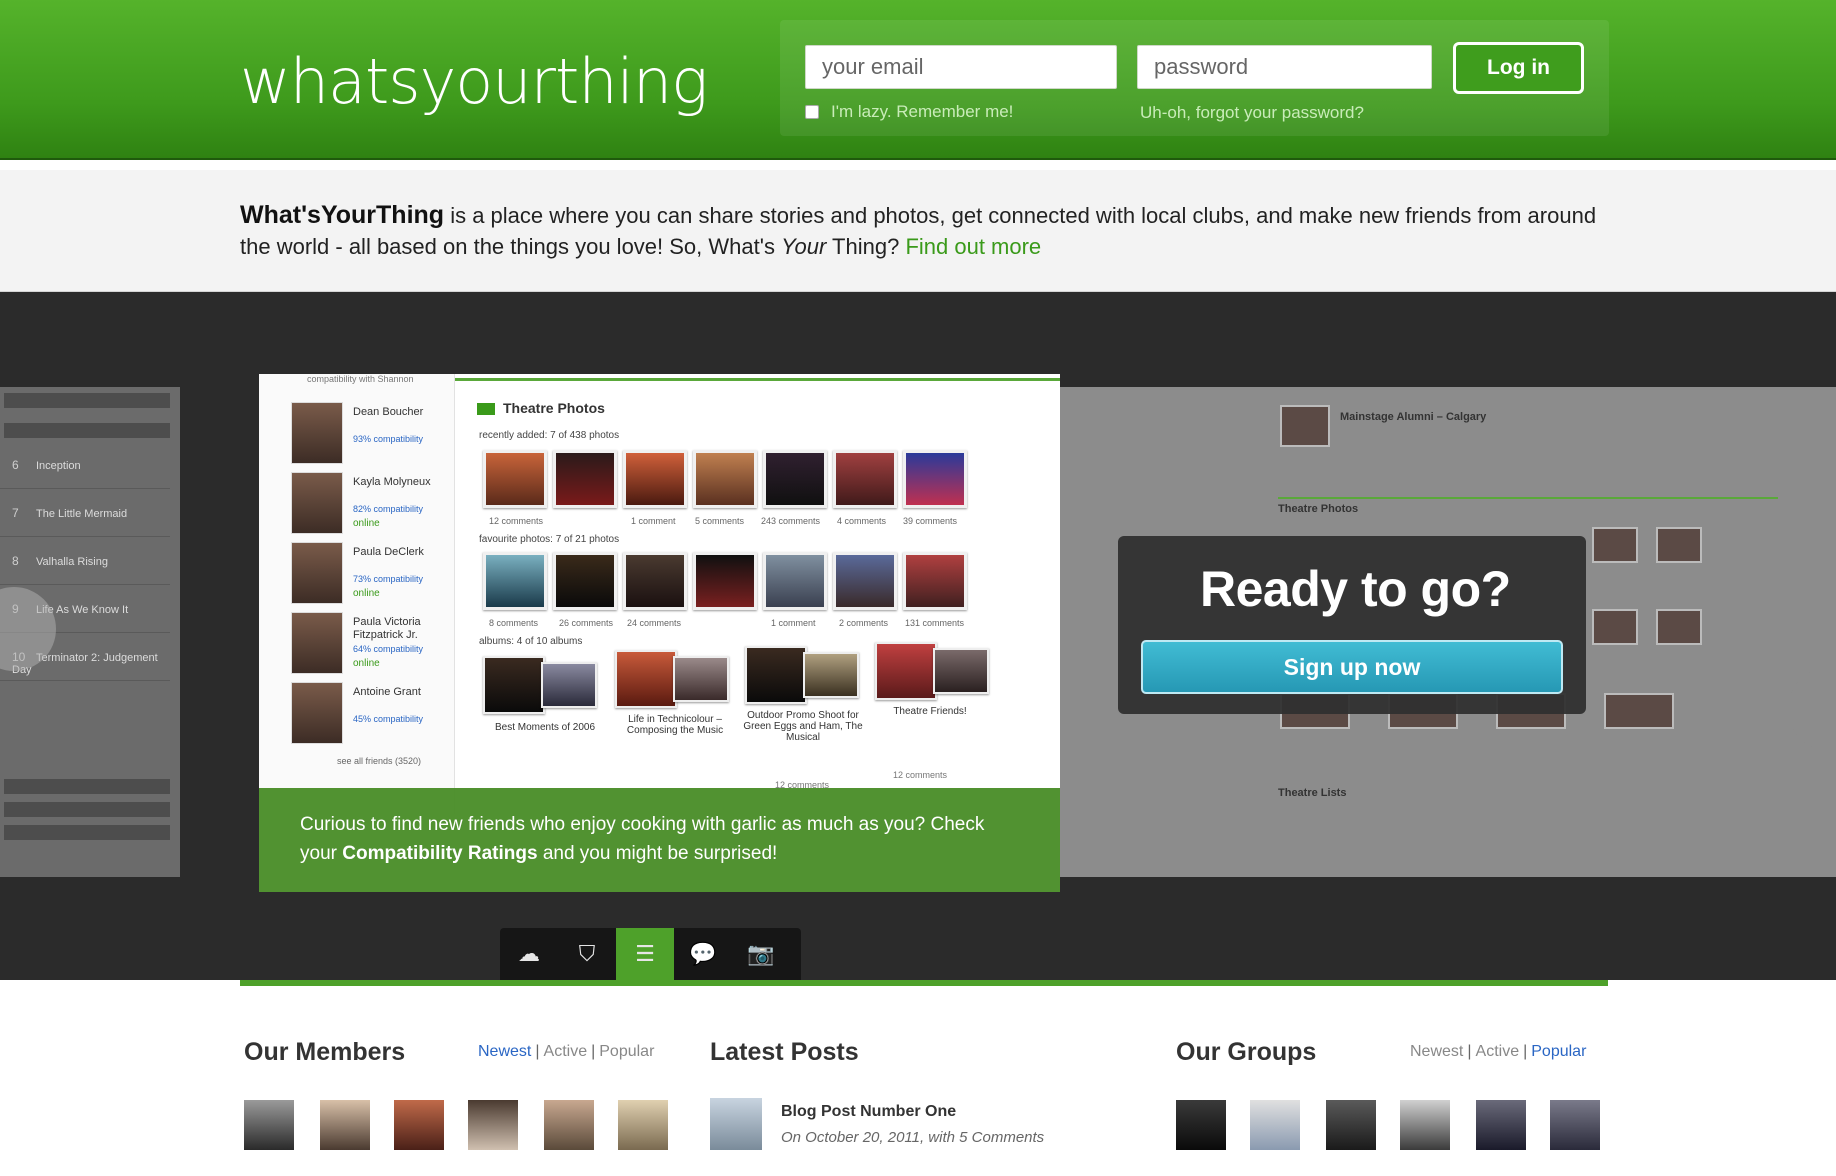  I want to click on find-out-more-link: Find out more, so click(973, 246).